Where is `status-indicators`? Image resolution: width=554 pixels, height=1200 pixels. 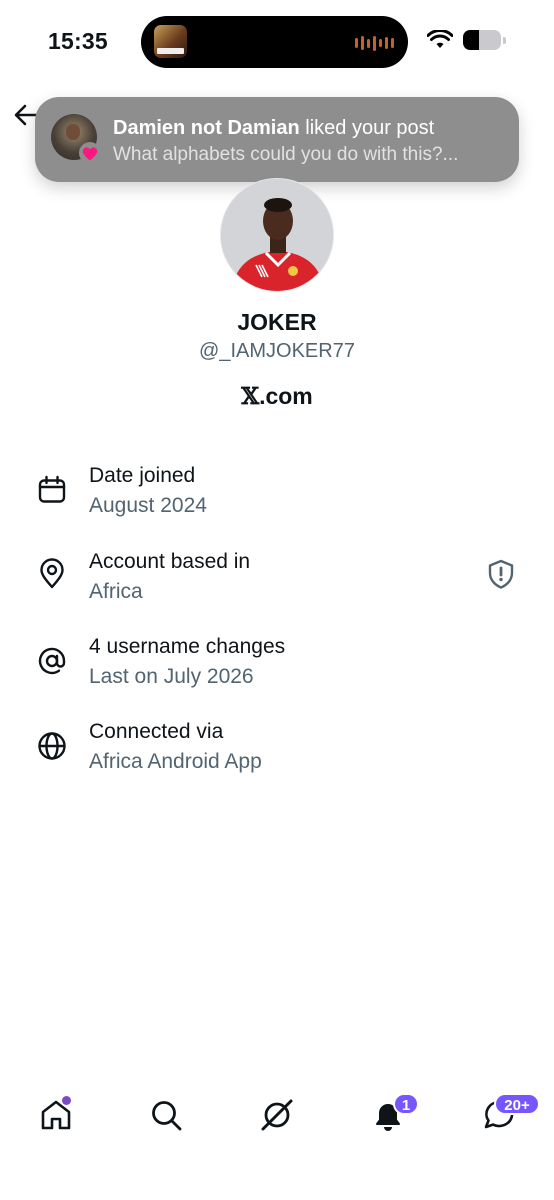 status-indicators is located at coordinates (466, 40).